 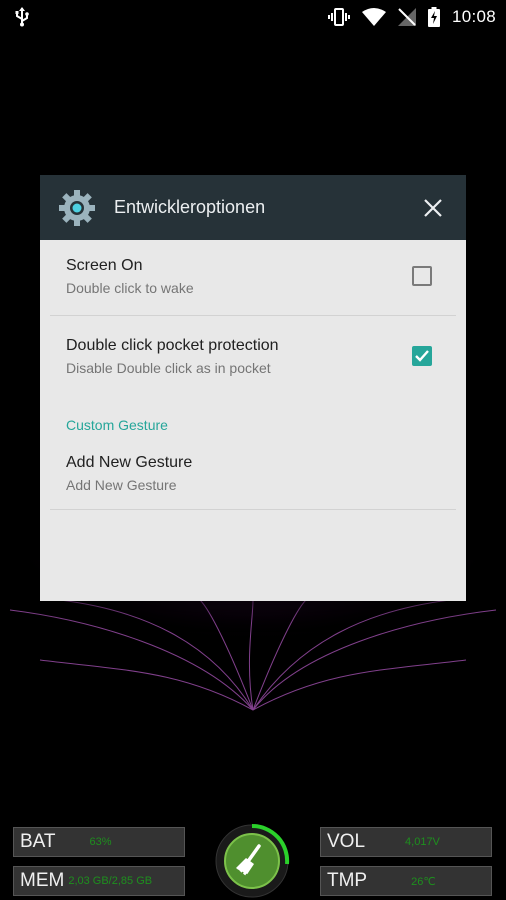 What do you see at coordinates (373, 17) in the screenshot?
I see `wifi-icon` at bounding box center [373, 17].